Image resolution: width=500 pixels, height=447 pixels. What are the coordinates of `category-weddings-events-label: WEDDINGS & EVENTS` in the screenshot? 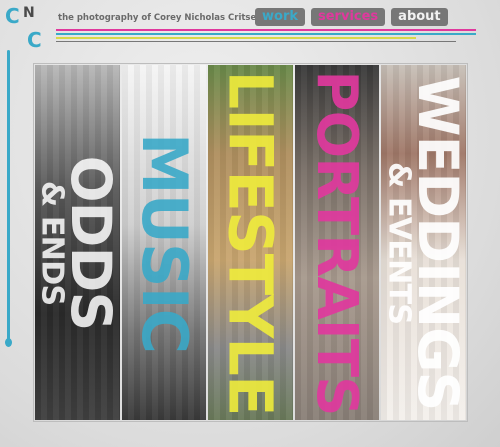 It's located at (423, 242).